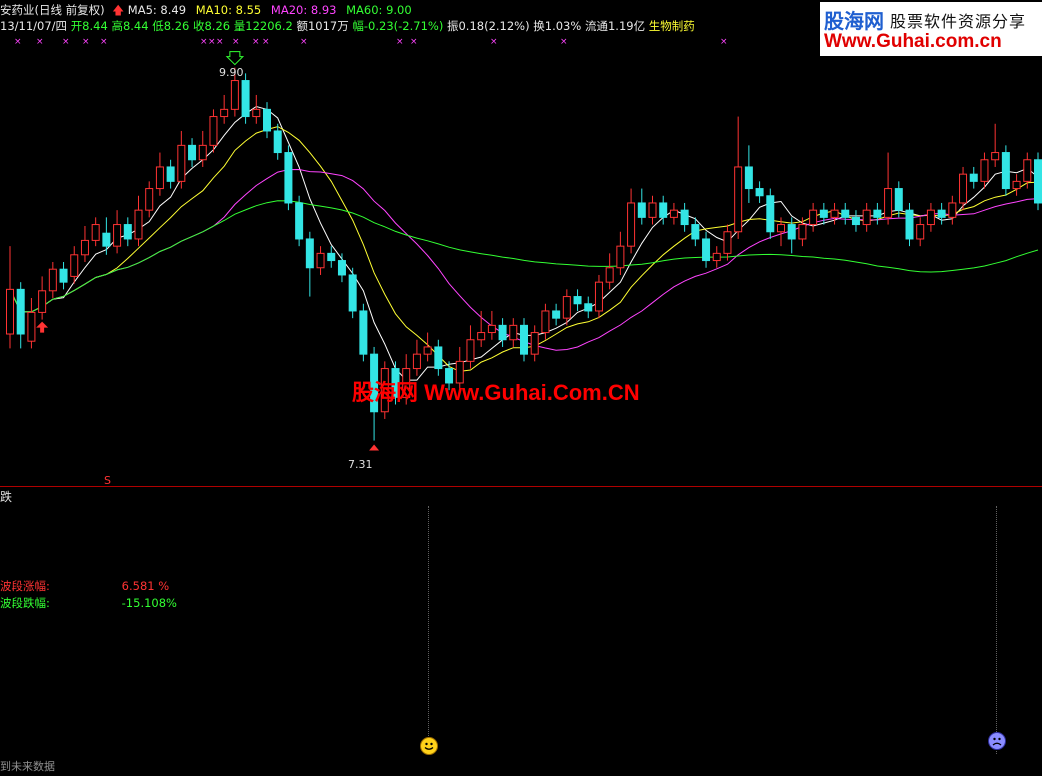  I want to click on float-shares: 流通1.19亿, so click(615, 26).